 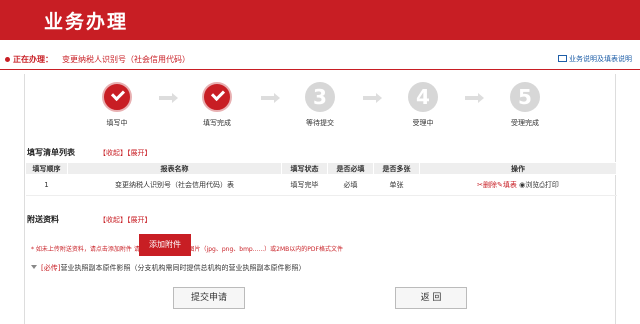 What do you see at coordinates (126, 59) in the screenshot?
I see `status-value: 变更纳税人识别号（社会信用代码）` at bounding box center [126, 59].